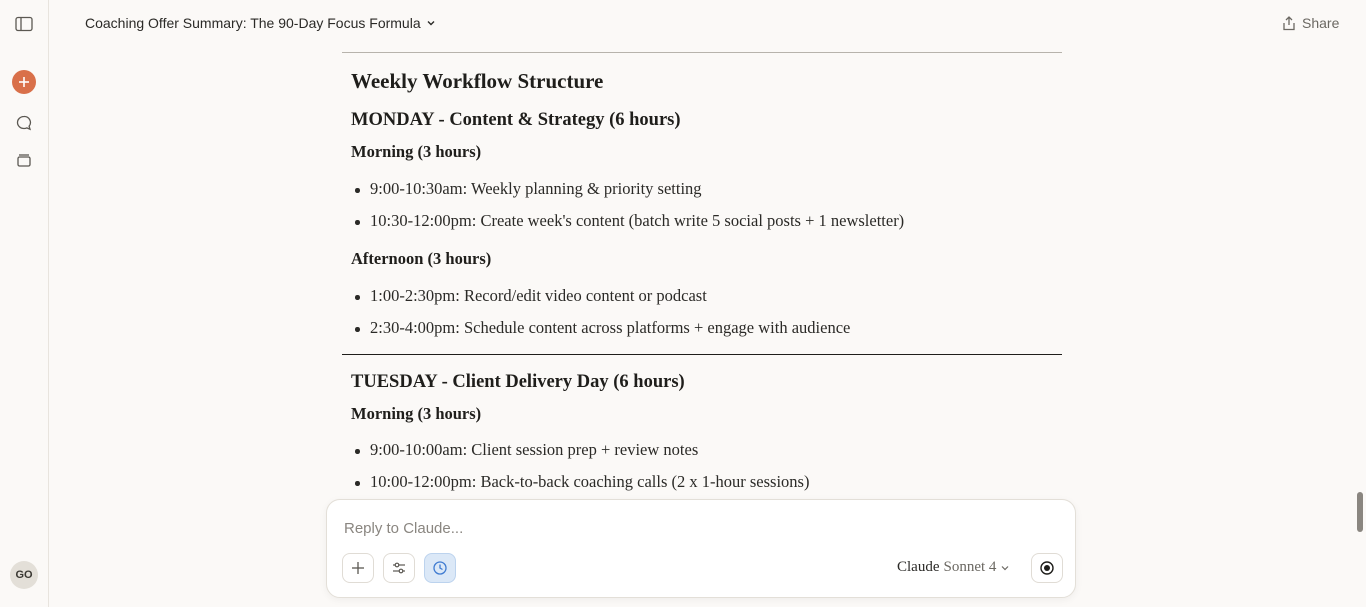 This screenshot has height=607, width=1366. I want to click on extended-thinking-button, so click(440, 568).